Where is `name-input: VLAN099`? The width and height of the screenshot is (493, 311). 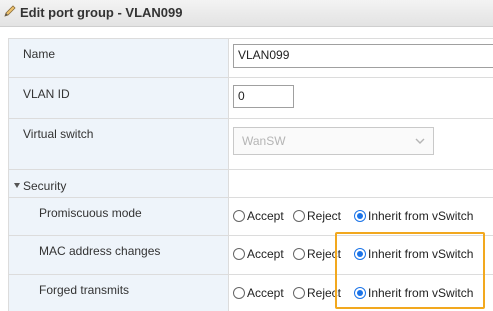
name-input: VLAN099 is located at coordinates (363, 56).